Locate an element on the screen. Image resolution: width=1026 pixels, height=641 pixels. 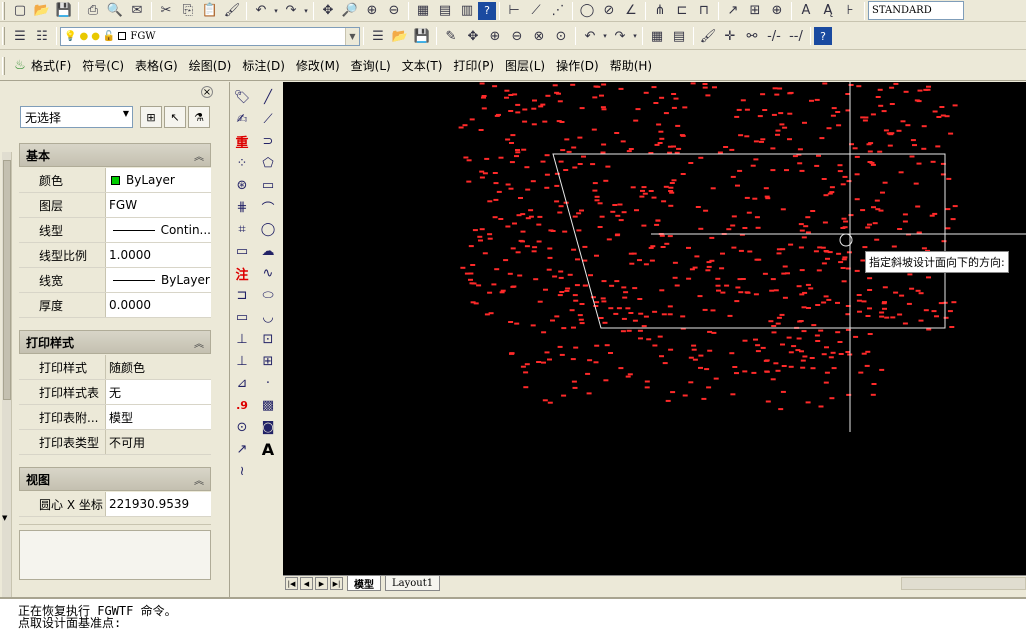
menu-modify: 修改(M) is located at coordinates (318, 65).